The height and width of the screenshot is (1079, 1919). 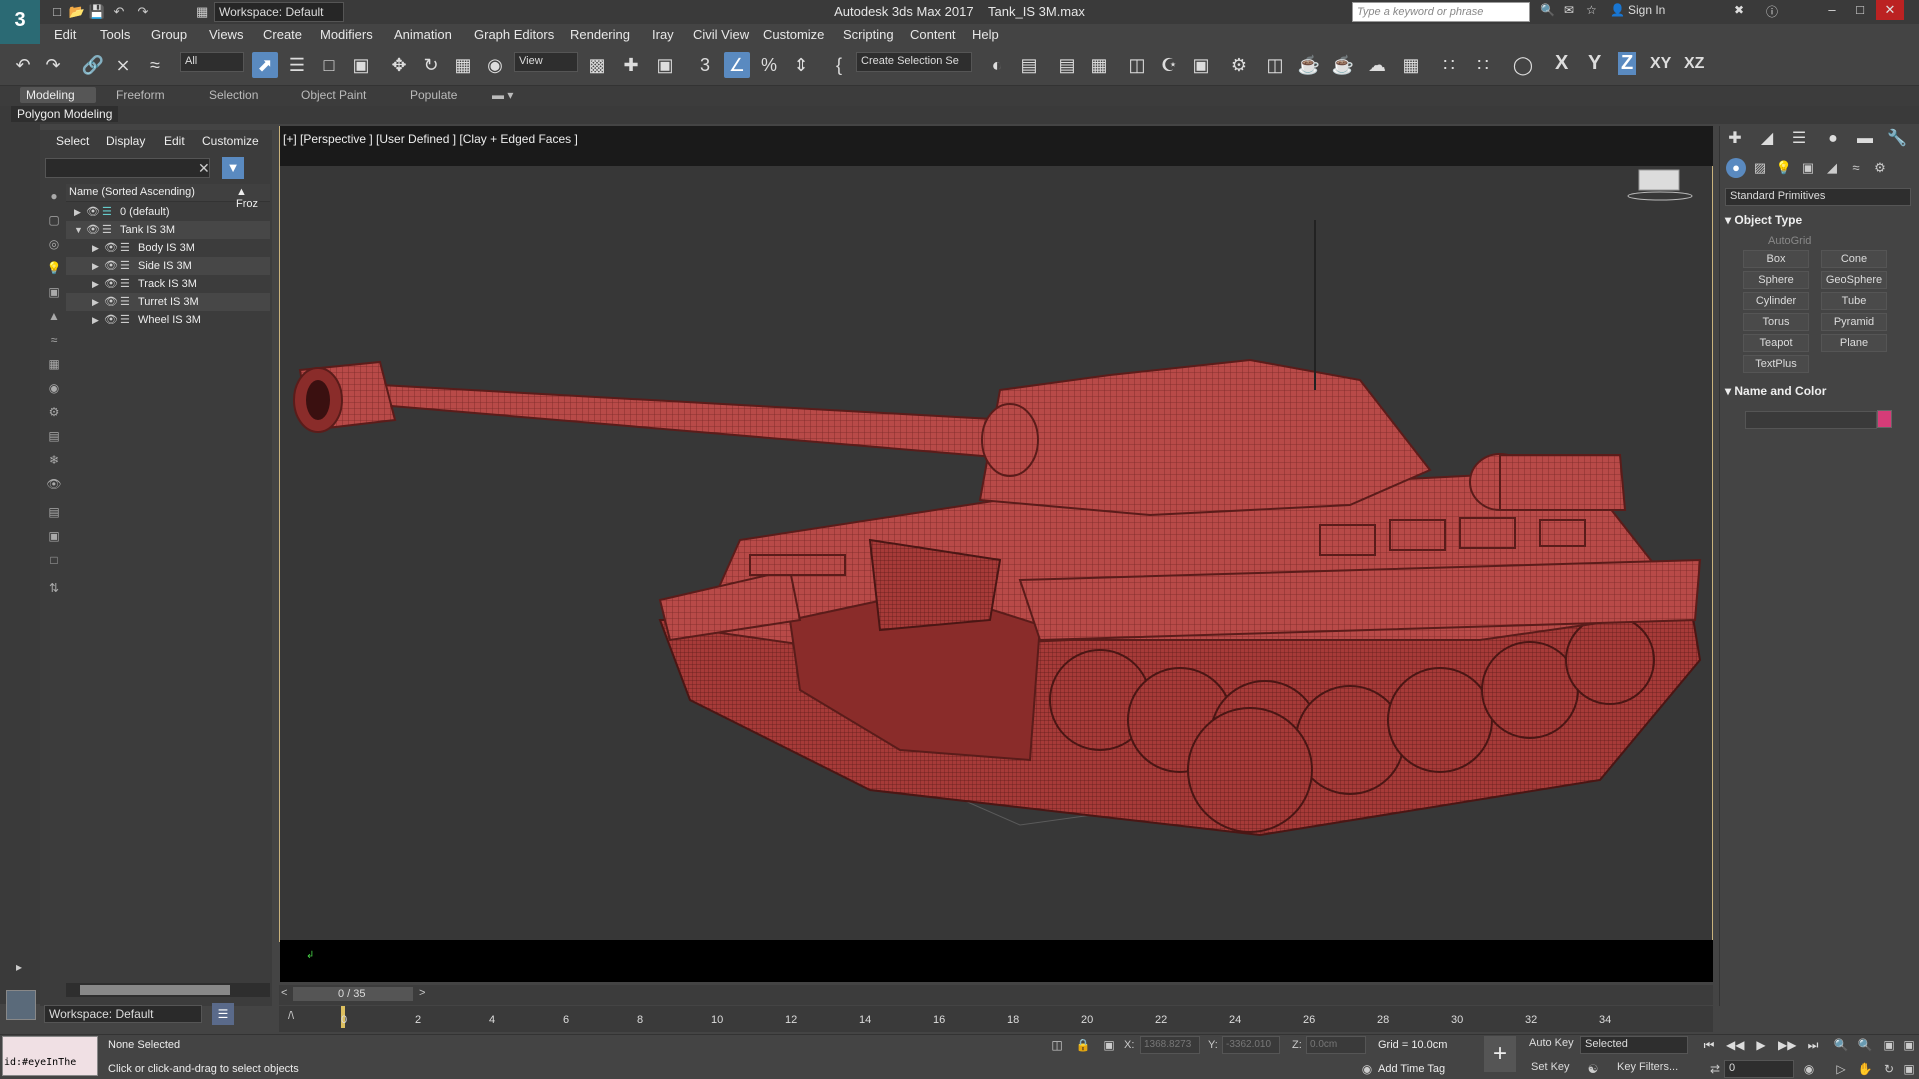 What do you see at coordinates (996, 995) in the screenshot?
I see `time-slider: < >` at bounding box center [996, 995].